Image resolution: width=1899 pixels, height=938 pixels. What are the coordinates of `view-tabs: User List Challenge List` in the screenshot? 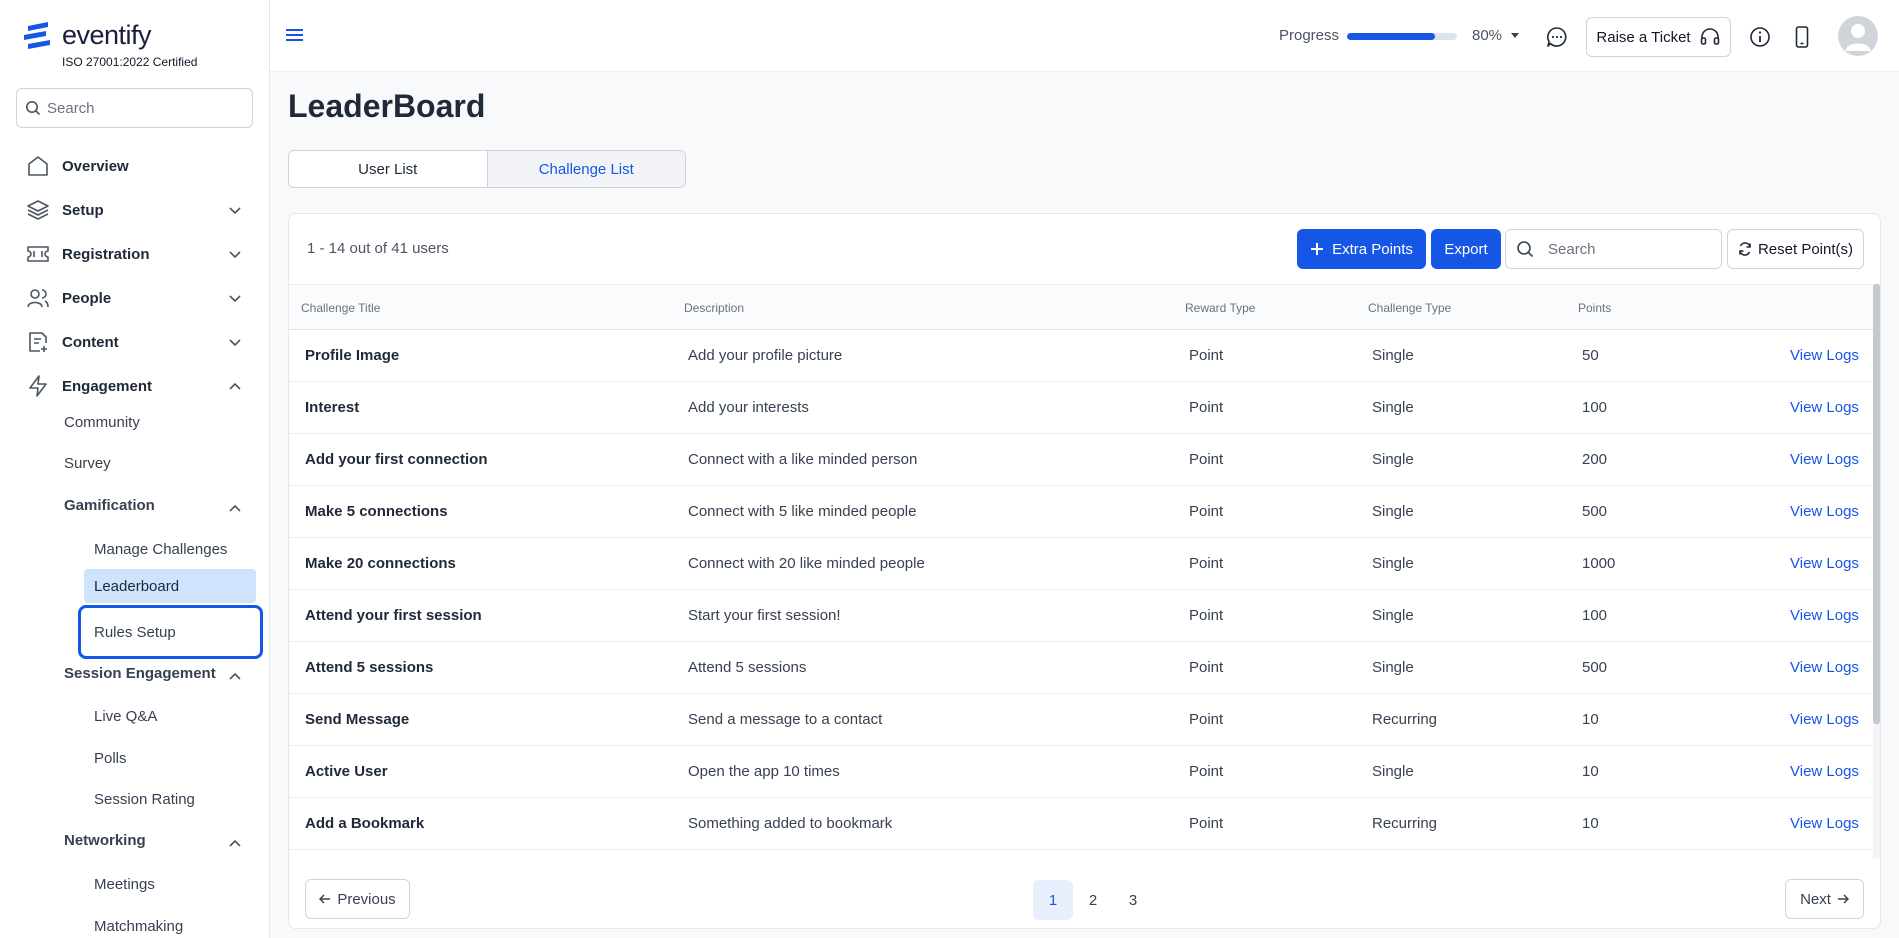 It's located at (487, 169).